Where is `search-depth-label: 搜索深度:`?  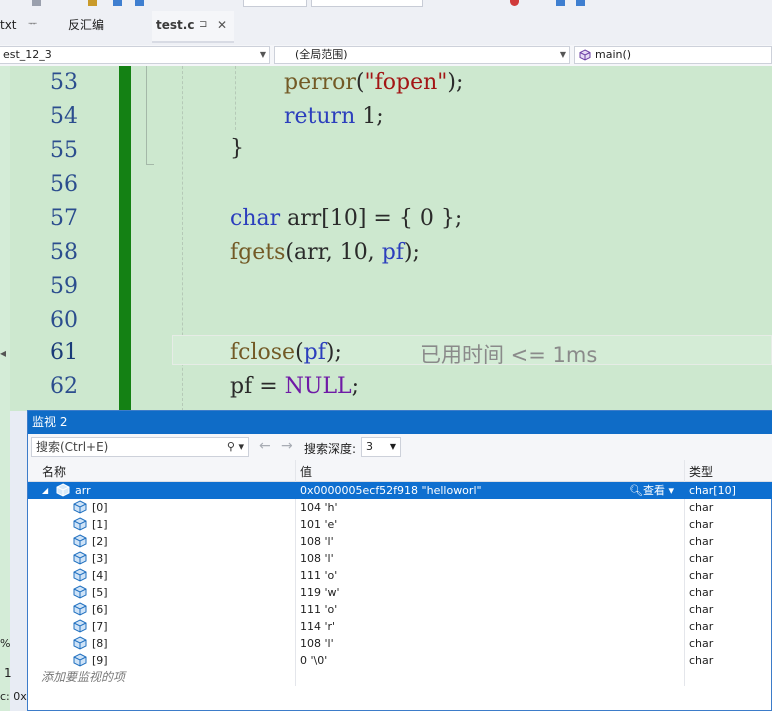 search-depth-label: 搜索深度: is located at coordinates (330, 449).